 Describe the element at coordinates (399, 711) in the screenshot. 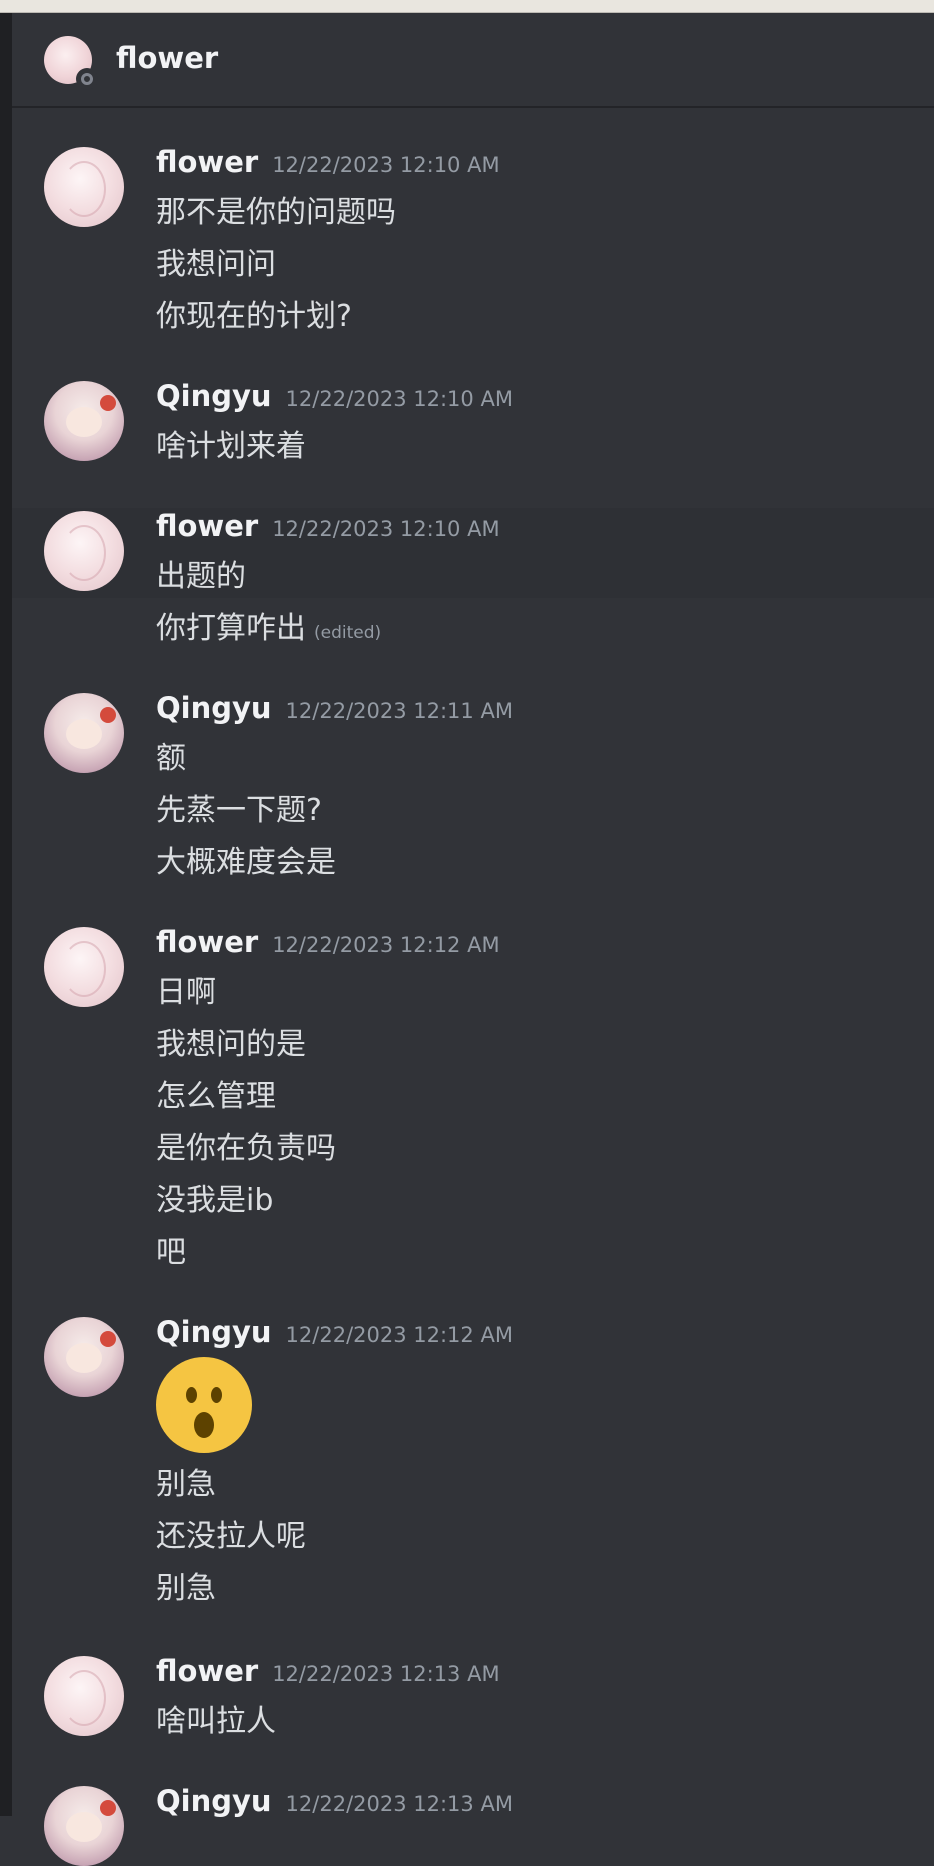

I see `message-timestamp: 12/22/2023 12:11 AM` at that location.